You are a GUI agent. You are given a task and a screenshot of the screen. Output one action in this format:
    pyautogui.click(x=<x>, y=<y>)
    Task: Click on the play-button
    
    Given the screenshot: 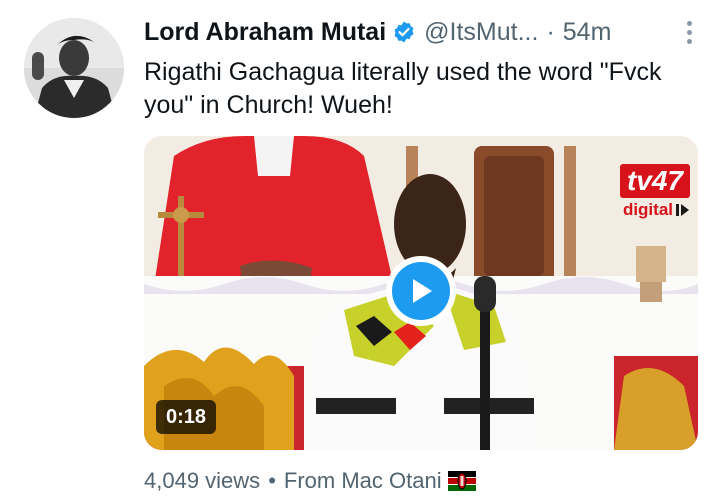 What is the action you would take?
    pyautogui.click(x=421, y=291)
    